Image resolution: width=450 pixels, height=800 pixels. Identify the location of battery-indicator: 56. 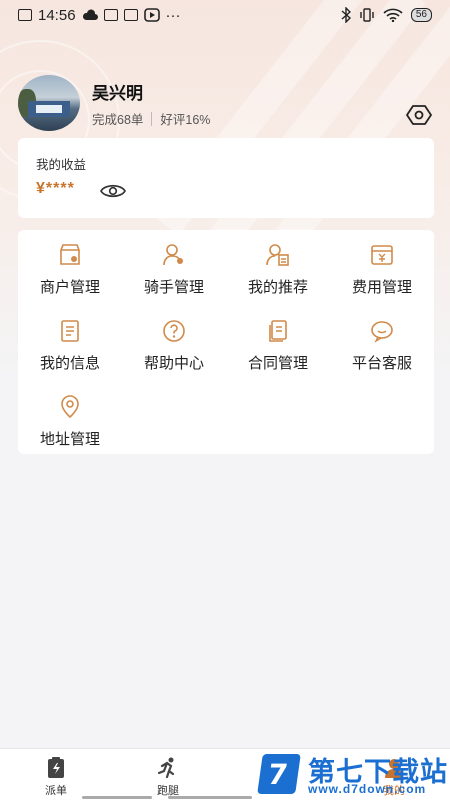
(421, 15).